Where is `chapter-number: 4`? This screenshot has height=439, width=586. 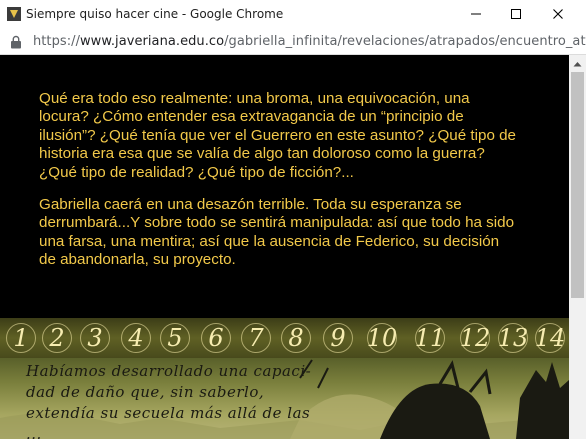 chapter-number: 4 is located at coordinates (136, 338).